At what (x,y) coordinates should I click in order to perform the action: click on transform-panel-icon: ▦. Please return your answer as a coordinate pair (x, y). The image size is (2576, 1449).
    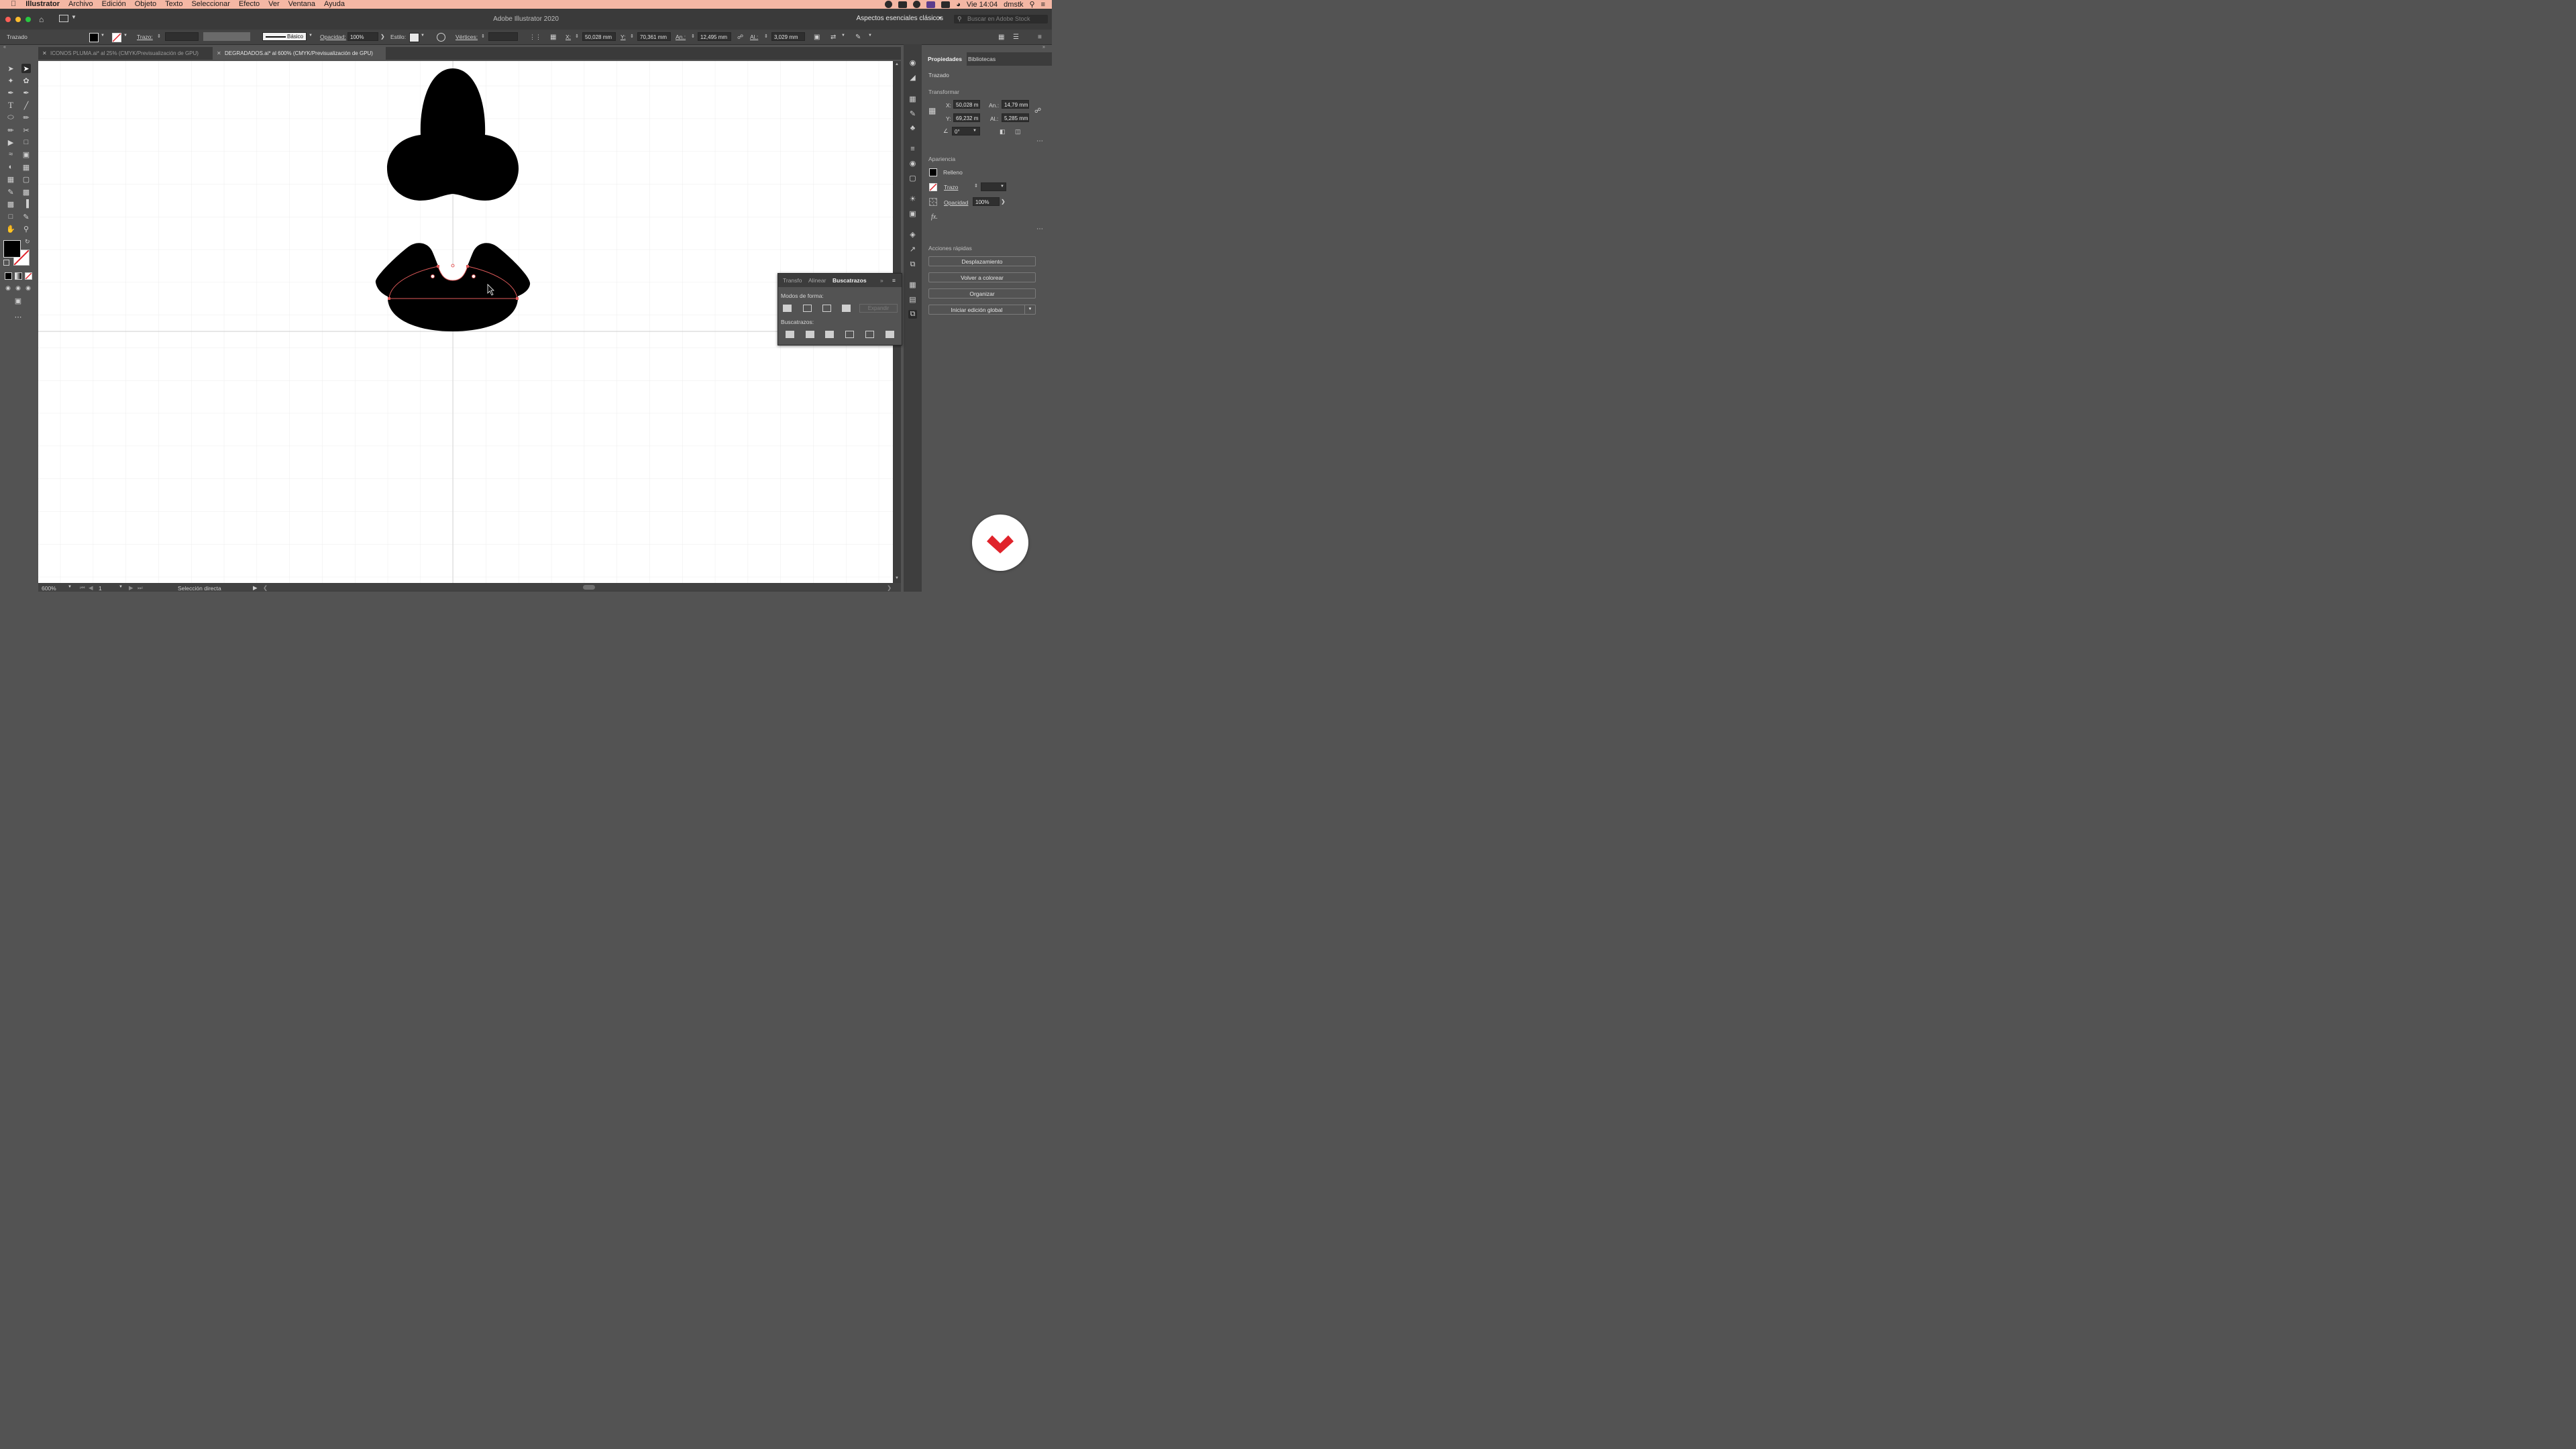
    Looking at the image, I should click on (912, 285).